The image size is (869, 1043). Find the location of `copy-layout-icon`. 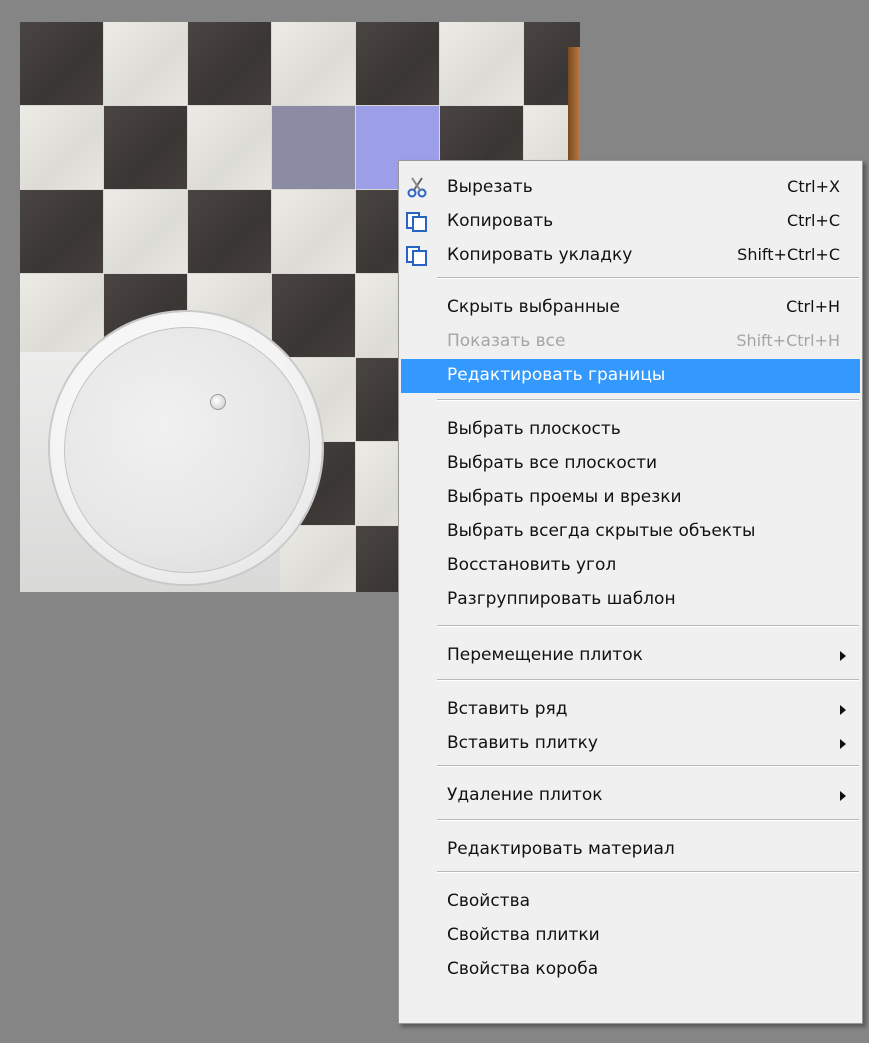

copy-layout-icon is located at coordinates (416, 256).